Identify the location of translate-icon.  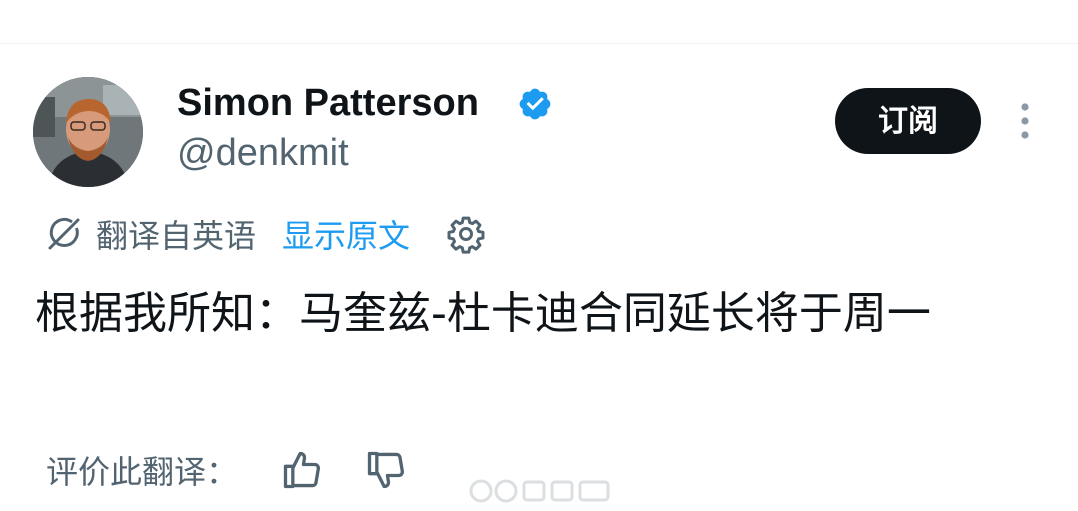
(64, 233).